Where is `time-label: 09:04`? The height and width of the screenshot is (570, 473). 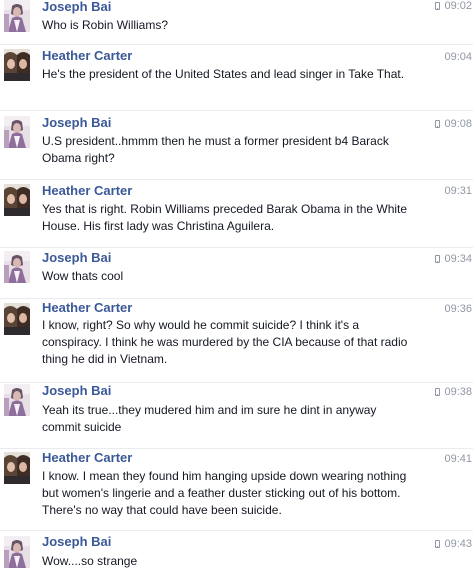
time-label: 09:04 is located at coordinates (458, 57).